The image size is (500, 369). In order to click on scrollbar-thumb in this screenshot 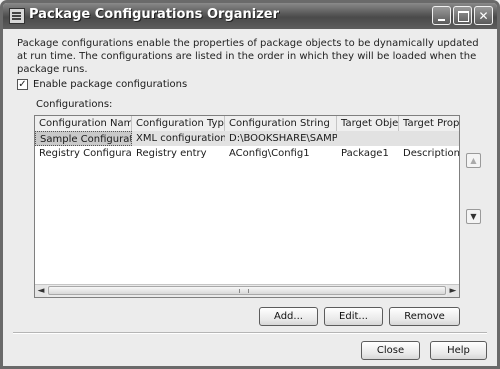, I will do `click(247, 290)`.